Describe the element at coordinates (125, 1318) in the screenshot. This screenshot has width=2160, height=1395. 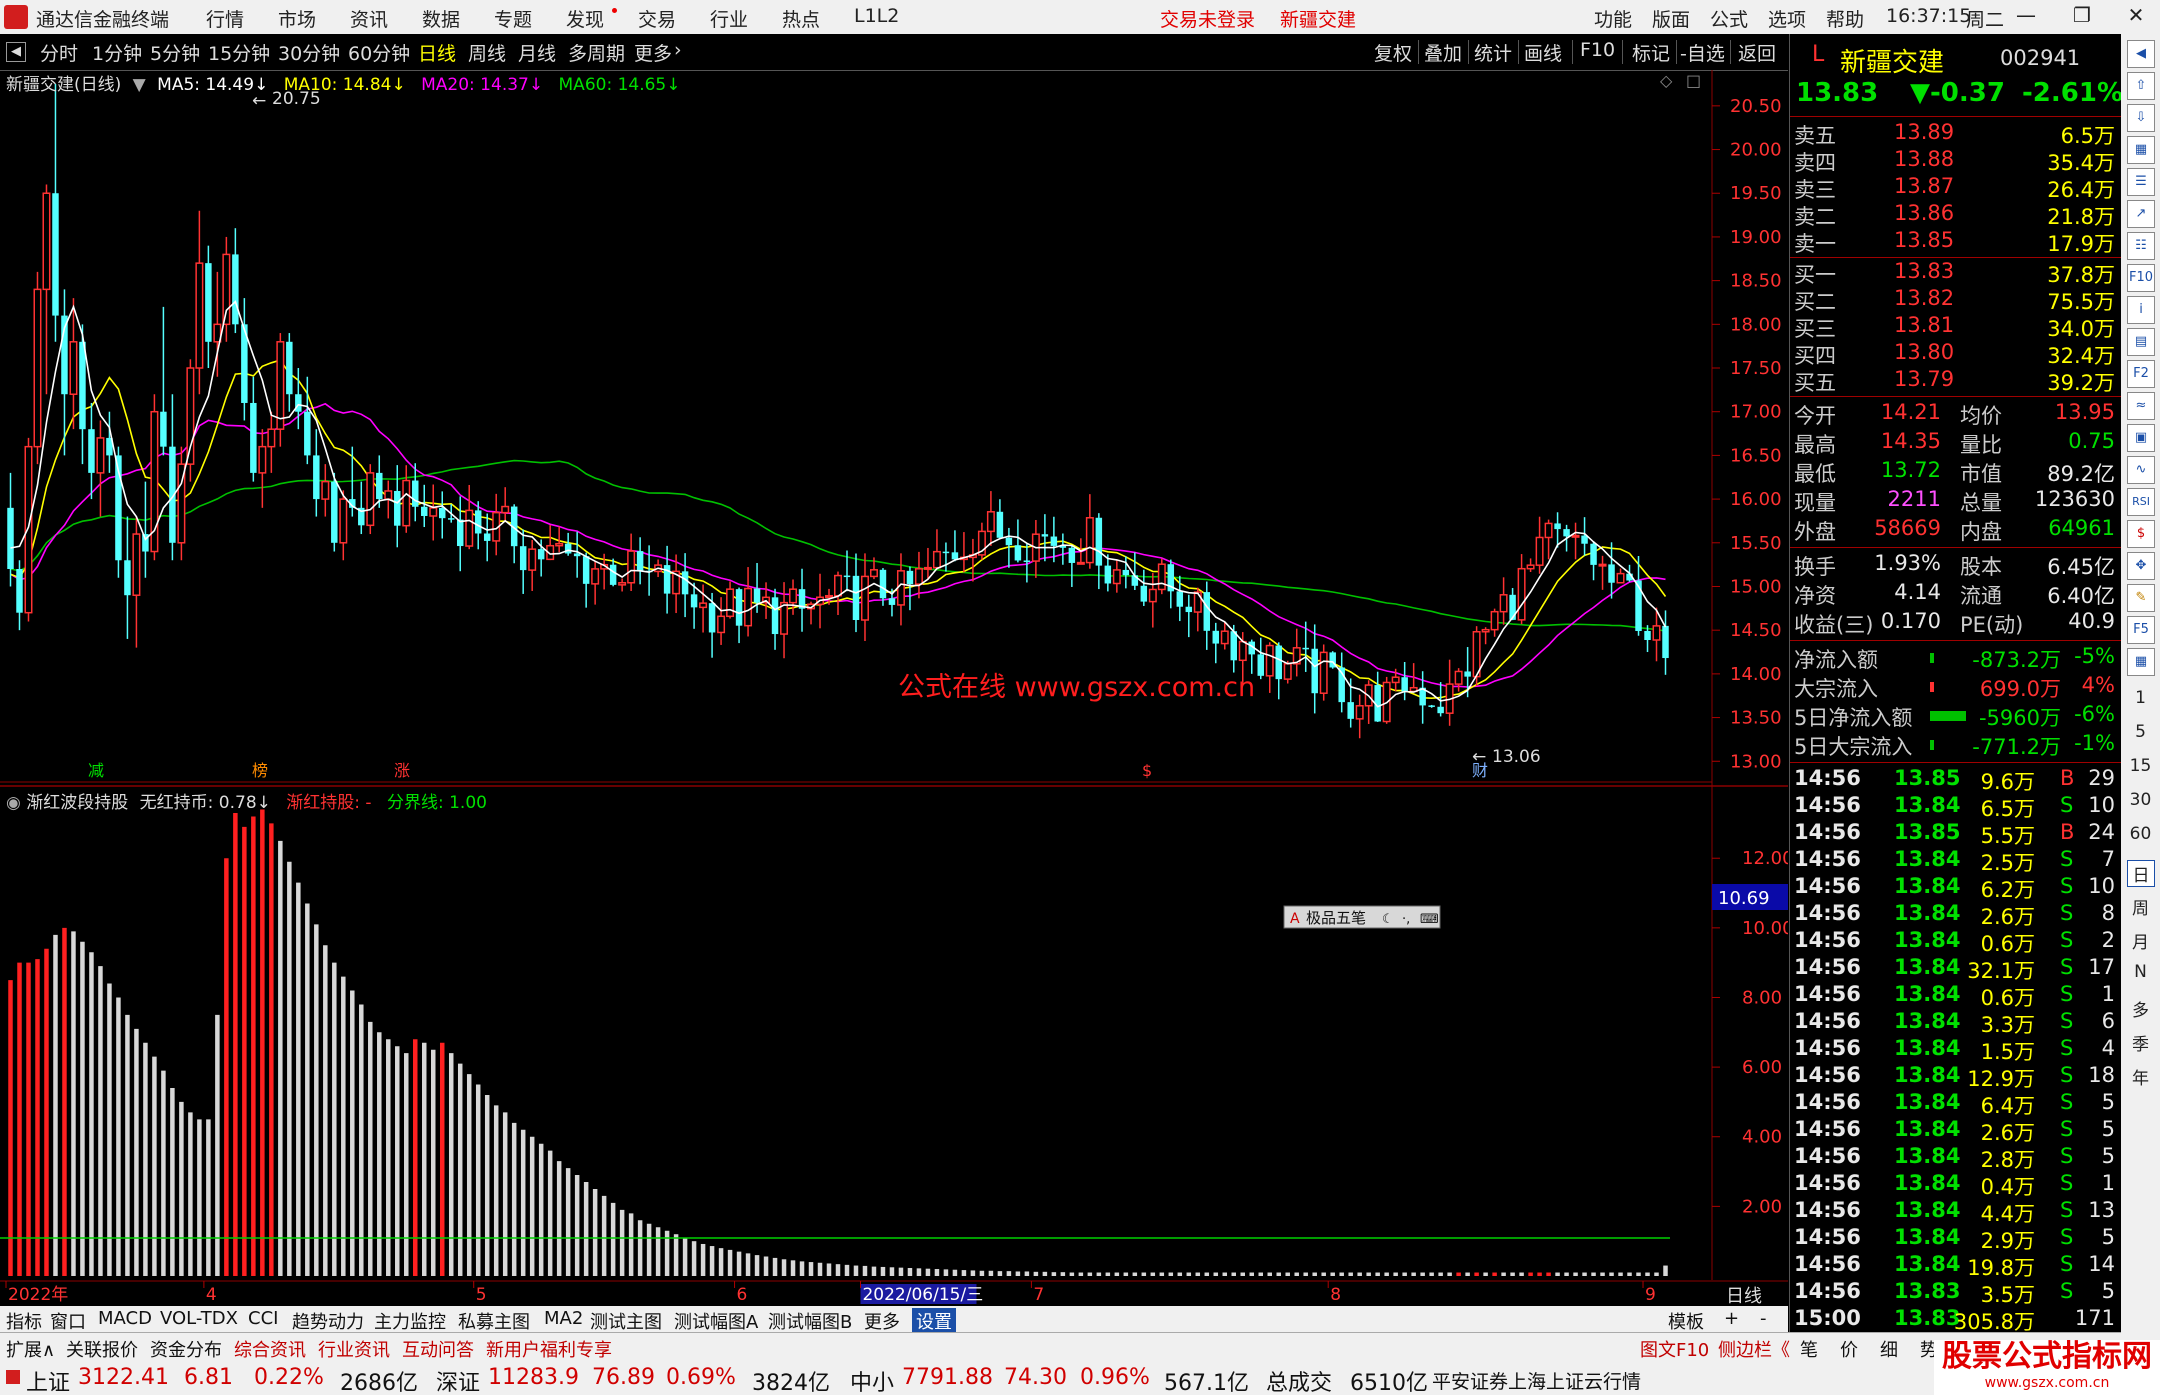
I see `tab-macd: MACD` at that location.